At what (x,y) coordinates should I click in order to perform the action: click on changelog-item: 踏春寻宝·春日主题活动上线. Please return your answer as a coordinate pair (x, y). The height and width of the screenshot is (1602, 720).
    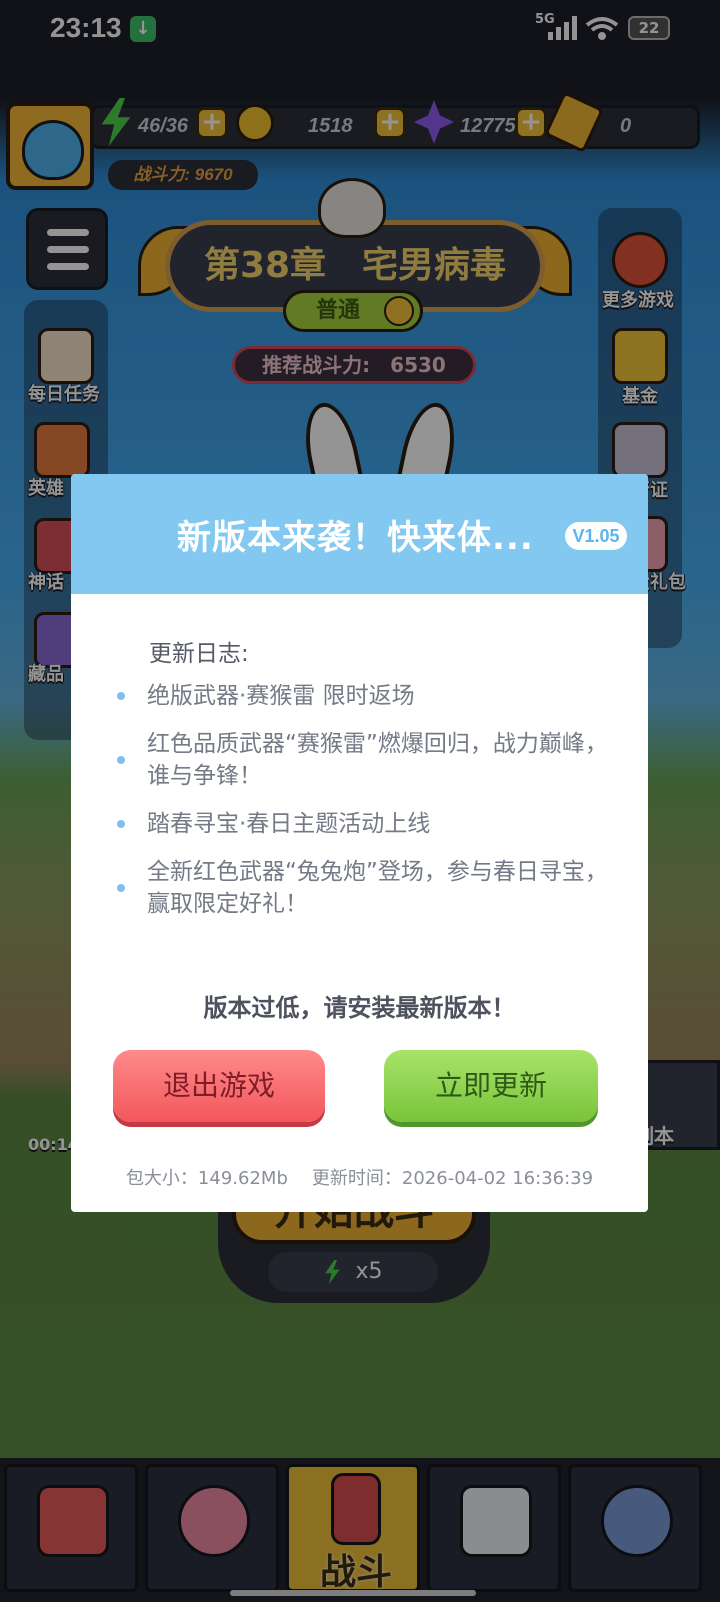
    Looking at the image, I should click on (367, 824).